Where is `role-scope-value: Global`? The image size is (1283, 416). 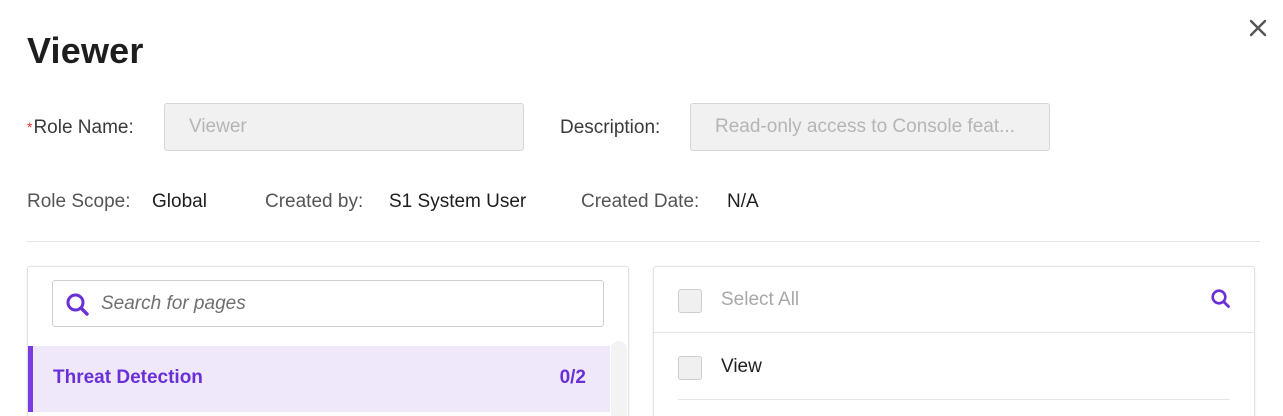
role-scope-value: Global is located at coordinates (179, 201).